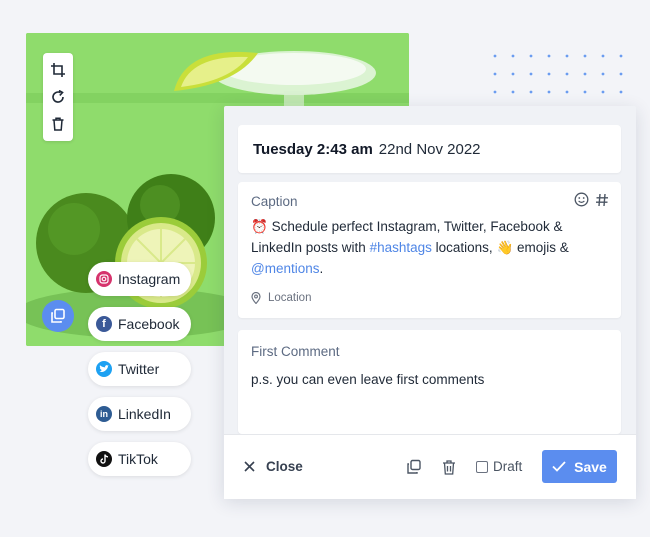  What do you see at coordinates (449, 467) in the screenshot?
I see `delete-icon` at bounding box center [449, 467].